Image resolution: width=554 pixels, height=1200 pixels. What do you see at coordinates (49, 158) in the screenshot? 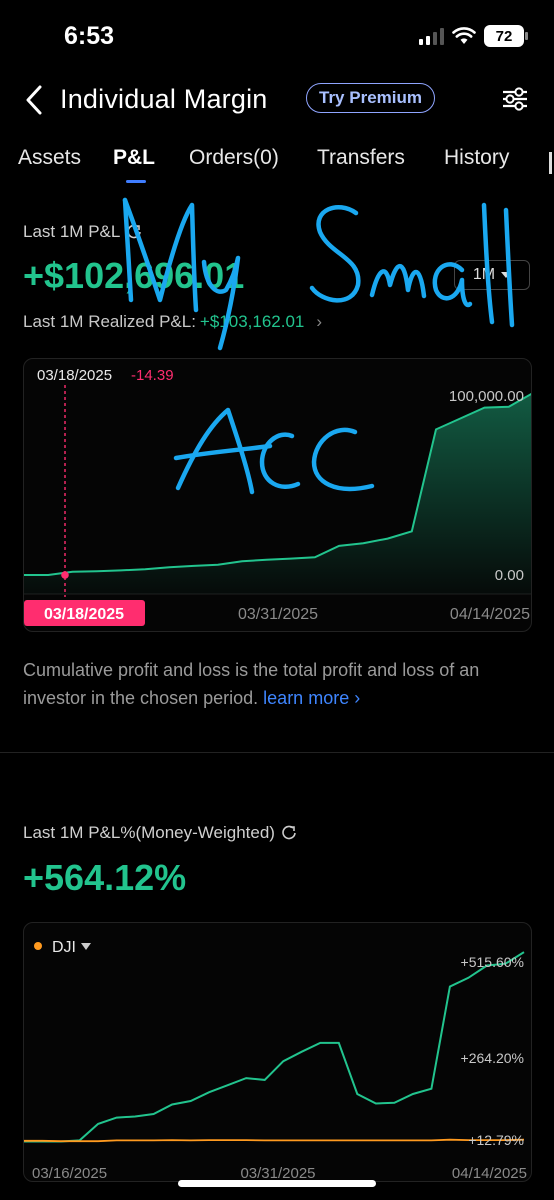
I see `tab-assets: Assets` at bounding box center [49, 158].